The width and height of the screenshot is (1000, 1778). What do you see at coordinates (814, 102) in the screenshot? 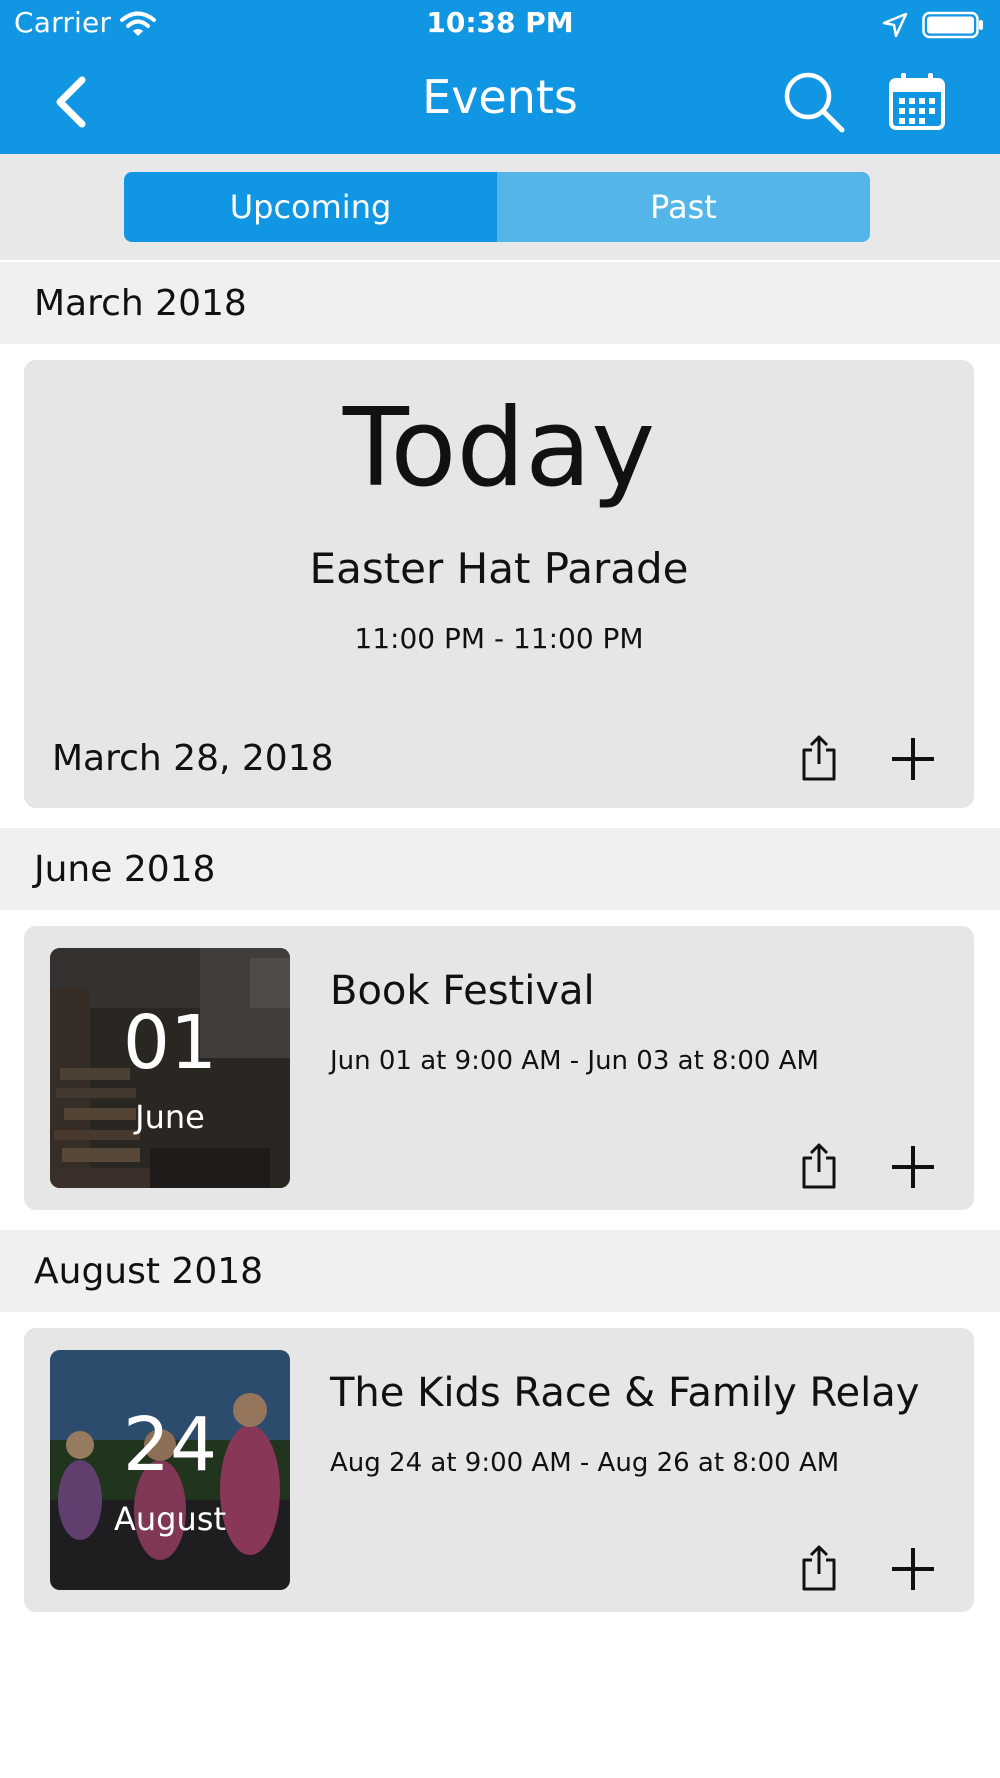
I see `search-icon` at bounding box center [814, 102].